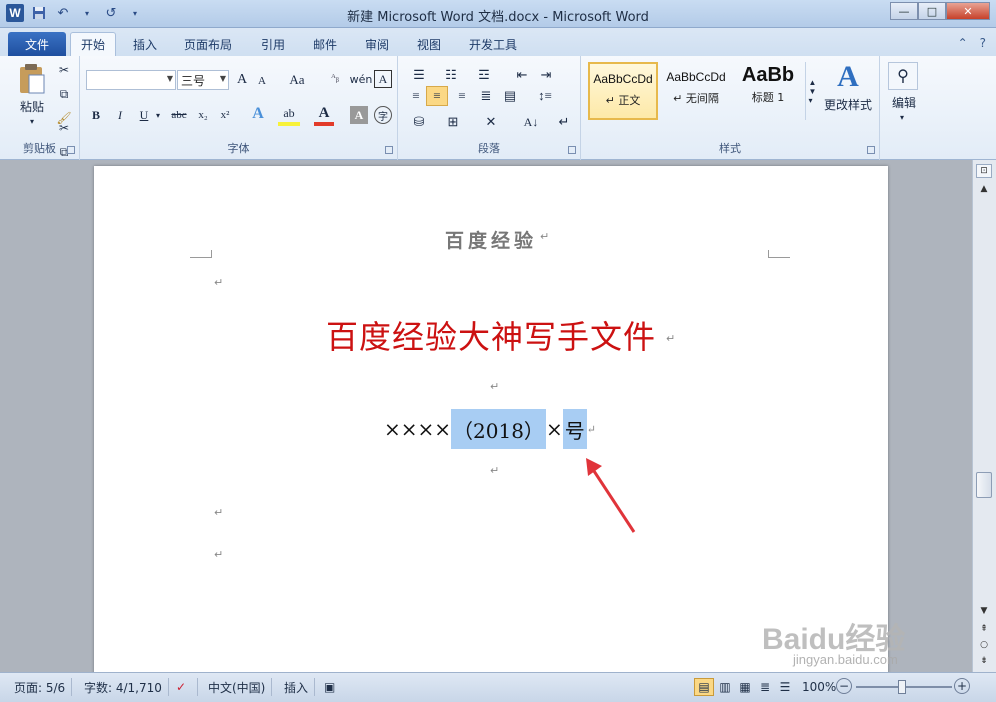 The height and width of the screenshot is (702, 996). What do you see at coordinates (902, 687) in the screenshot?
I see `zoom-slider-thumb` at bounding box center [902, 687].